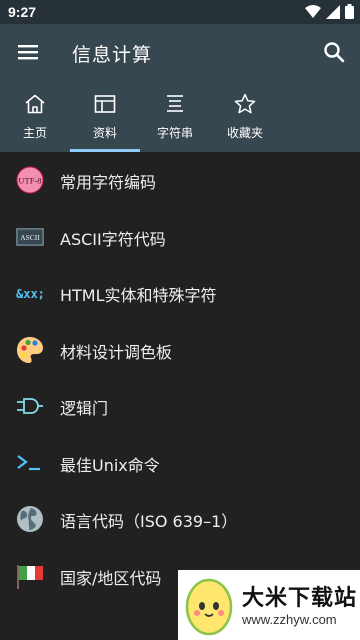 This screenshot has width=360, height=640. I want to click on italy-flag-icon, so click(30, 576).